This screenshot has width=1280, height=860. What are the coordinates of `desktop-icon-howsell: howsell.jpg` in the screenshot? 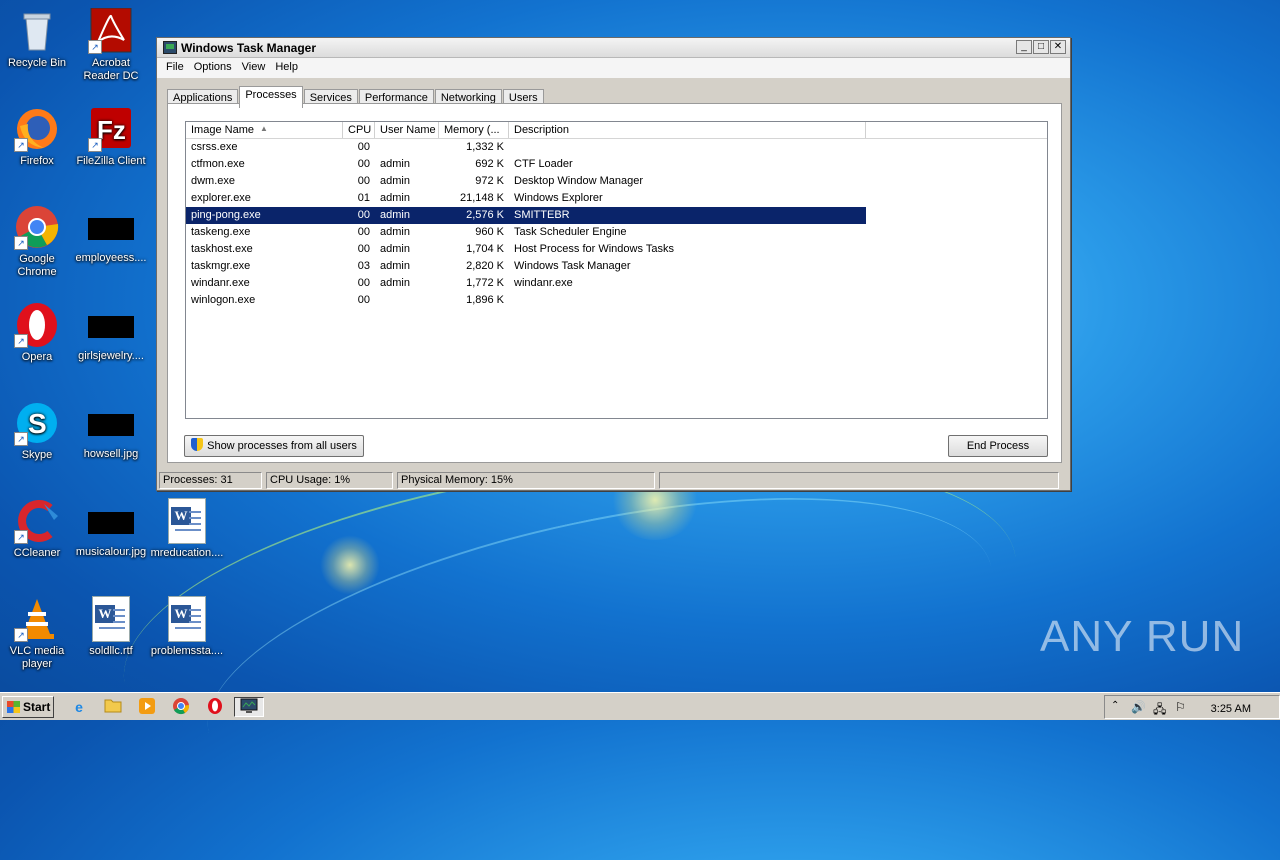 It's located at (111, 430).